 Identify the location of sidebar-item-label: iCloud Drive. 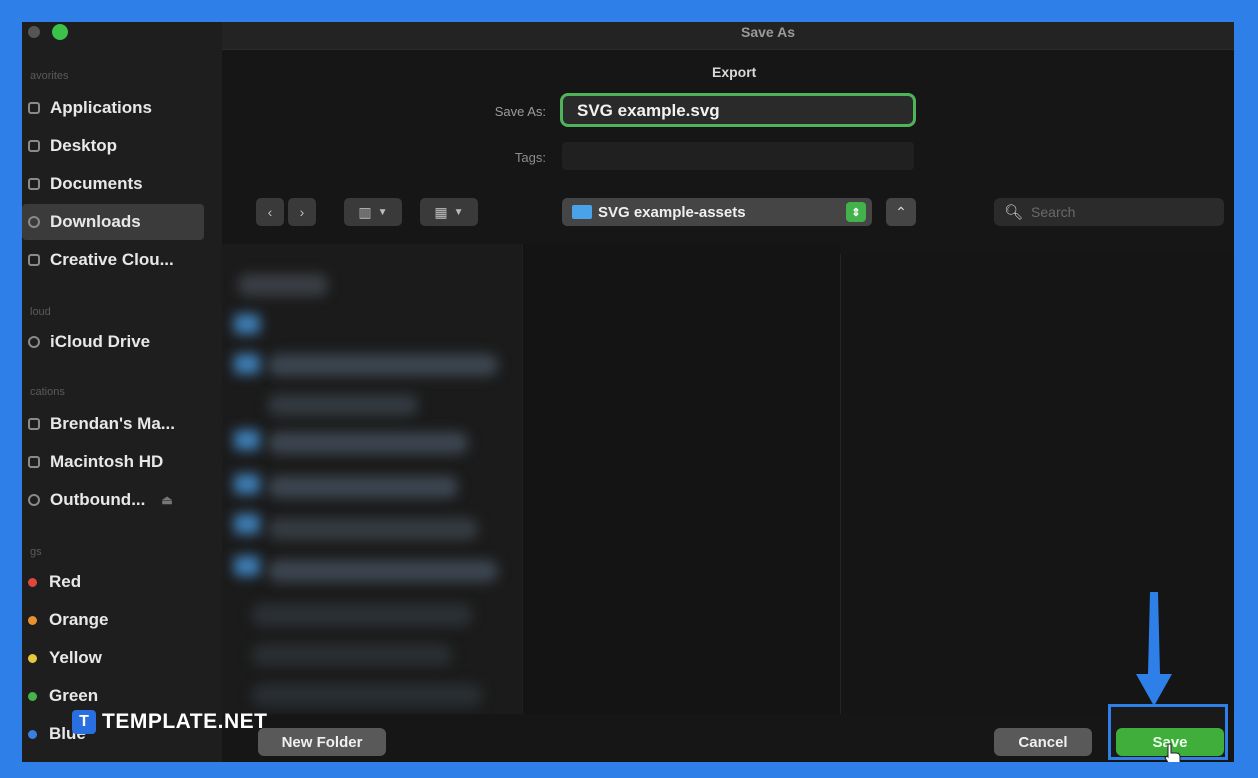
(100, 341).